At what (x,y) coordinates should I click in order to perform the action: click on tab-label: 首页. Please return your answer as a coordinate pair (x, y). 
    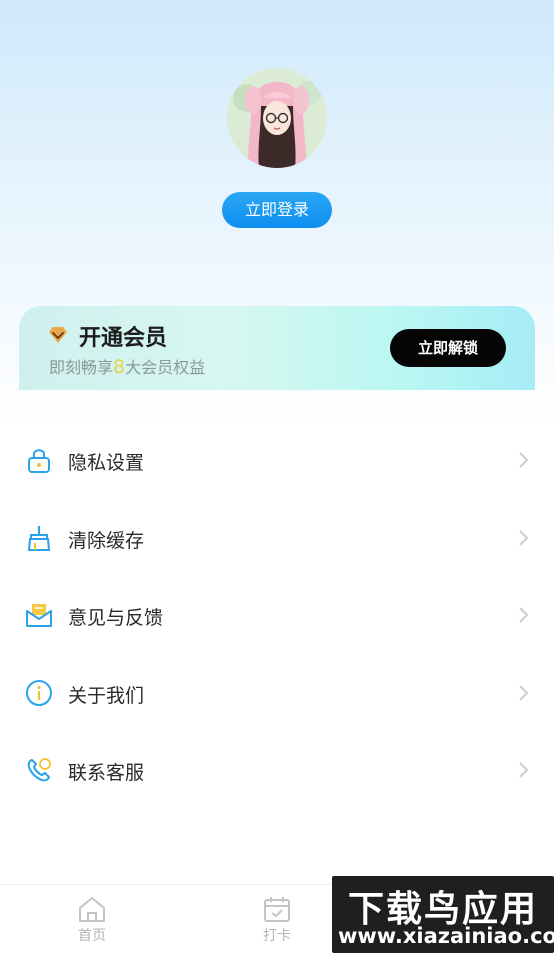
    Looking at the image, I should click on (92, 936).